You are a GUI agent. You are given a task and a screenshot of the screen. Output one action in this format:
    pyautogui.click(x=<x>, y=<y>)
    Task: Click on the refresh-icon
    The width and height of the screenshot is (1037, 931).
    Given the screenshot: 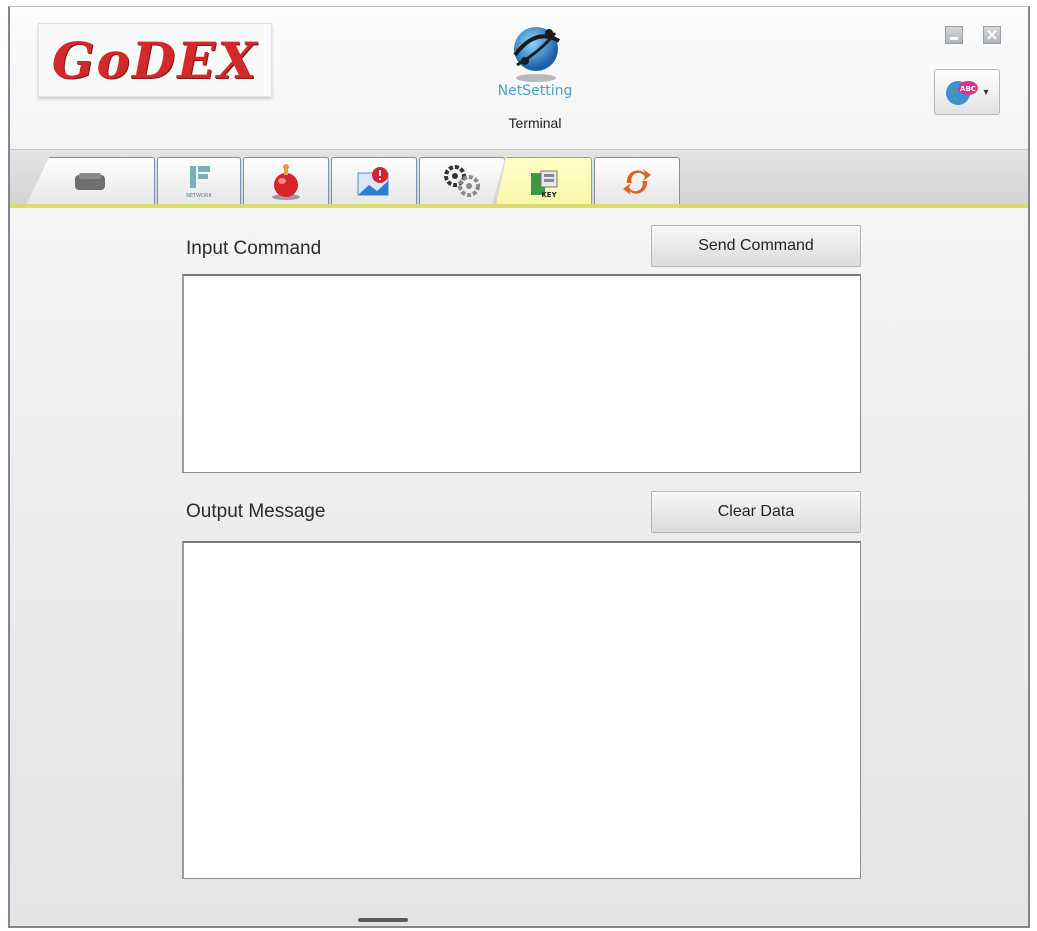 What is the action you would take?
    pyautogui.click(x=637, y=181)
    